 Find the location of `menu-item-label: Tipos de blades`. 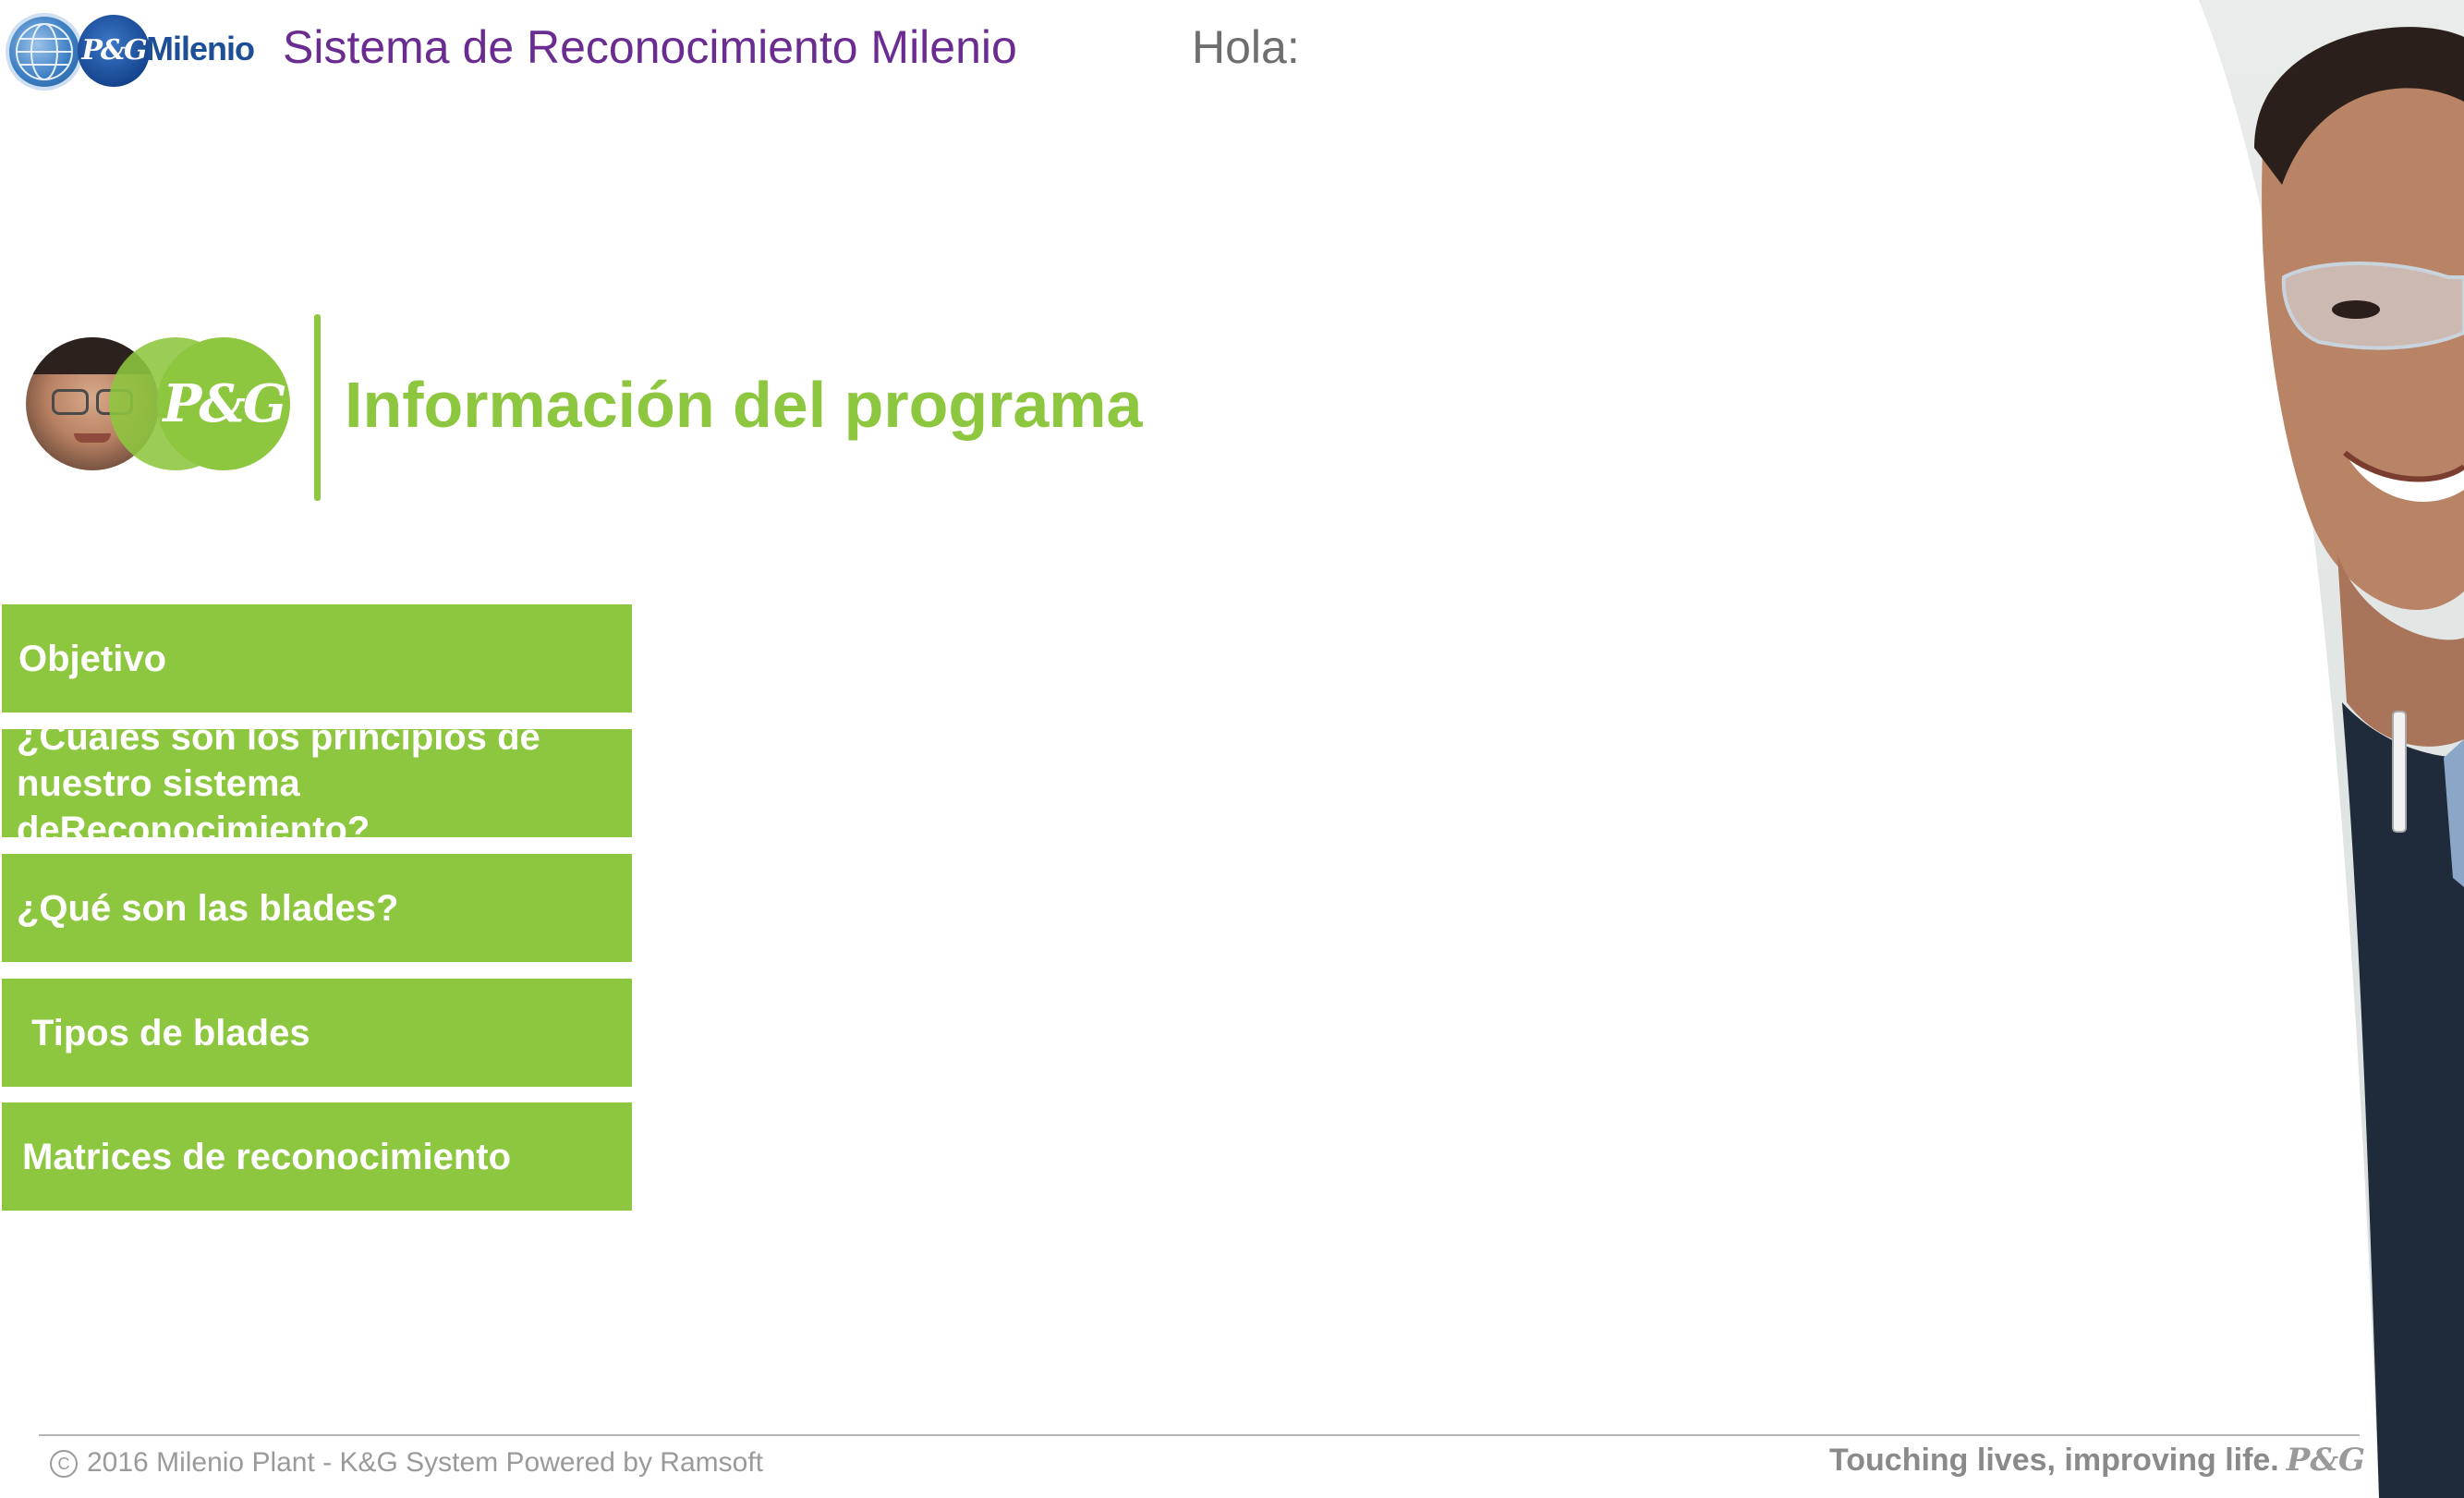

menu-item-label: Tipos de blades is located at coordinates (170, 1032).